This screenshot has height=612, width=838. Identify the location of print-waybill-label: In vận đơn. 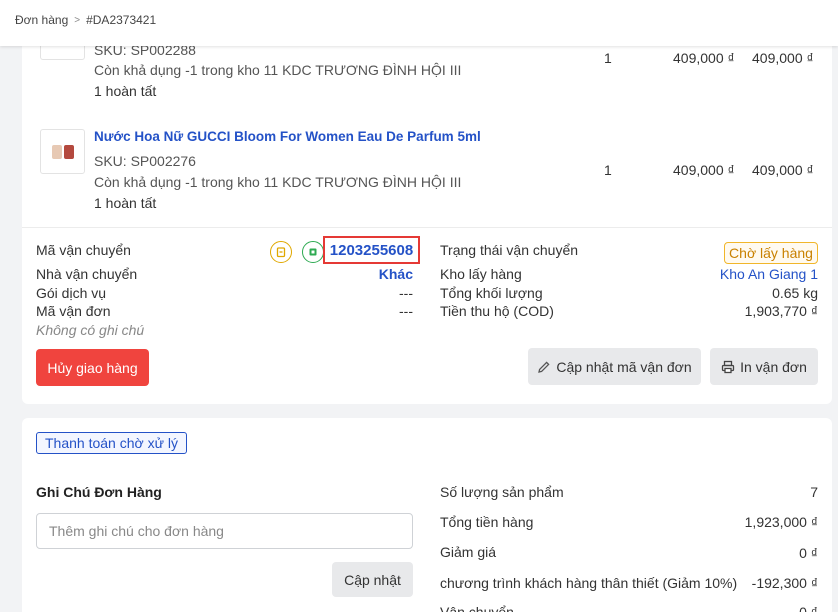
(773, 366).